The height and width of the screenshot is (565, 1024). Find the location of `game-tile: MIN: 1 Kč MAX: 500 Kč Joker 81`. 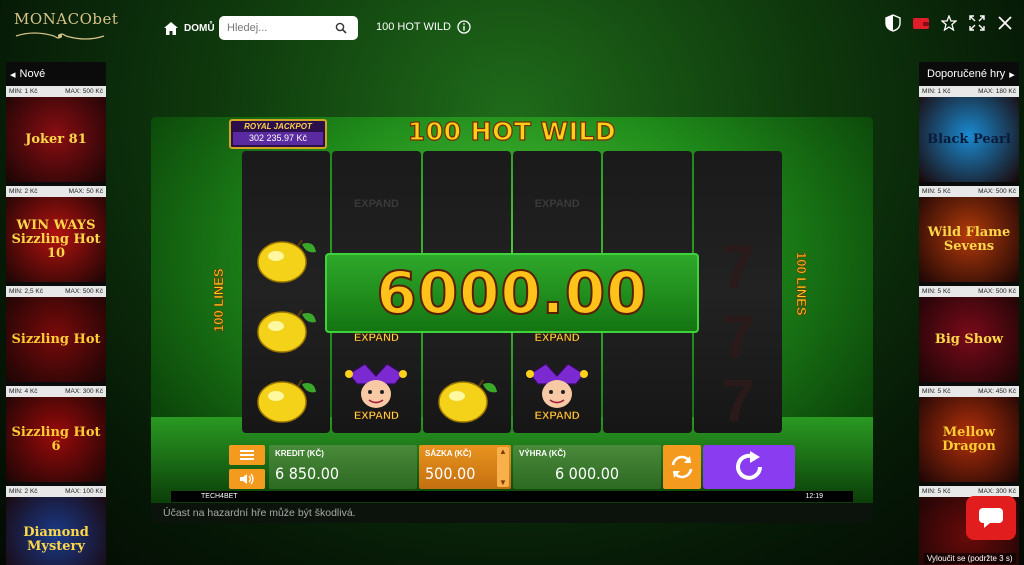

game-tile: MIN: 1 Kč MAX: 500 Kč Joker 81 is located at coordinates (56, 134).